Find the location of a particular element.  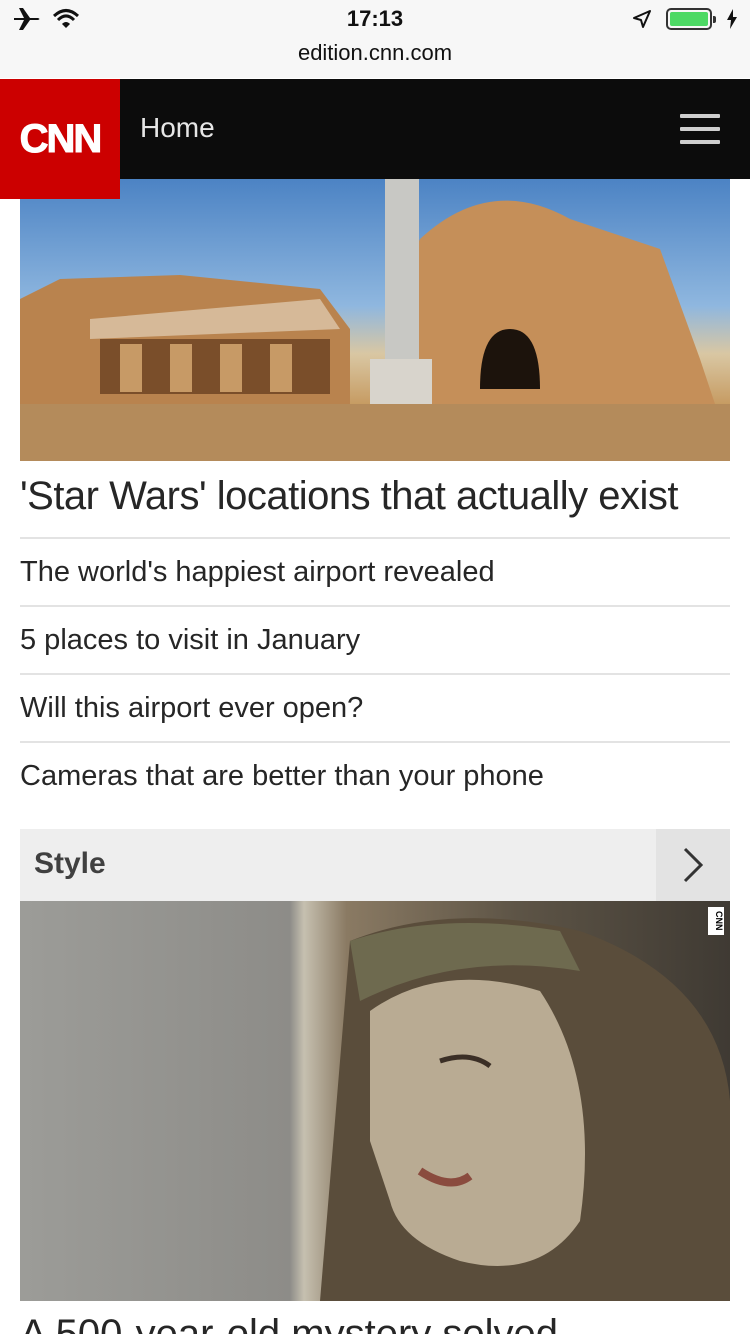

location-arrow-icon is located at coordinates (642, 19).